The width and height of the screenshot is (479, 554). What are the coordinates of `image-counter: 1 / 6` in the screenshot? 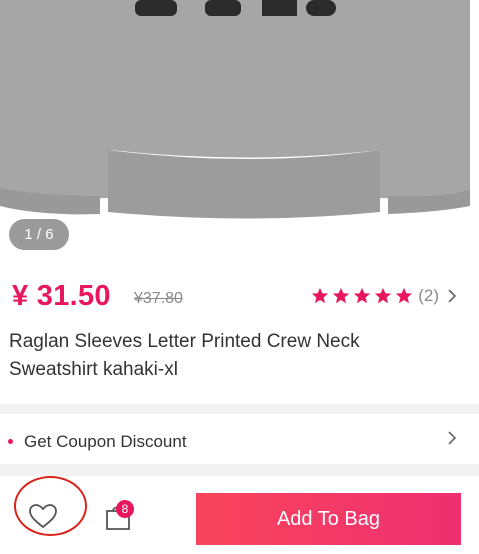 It's located at (39, 234).